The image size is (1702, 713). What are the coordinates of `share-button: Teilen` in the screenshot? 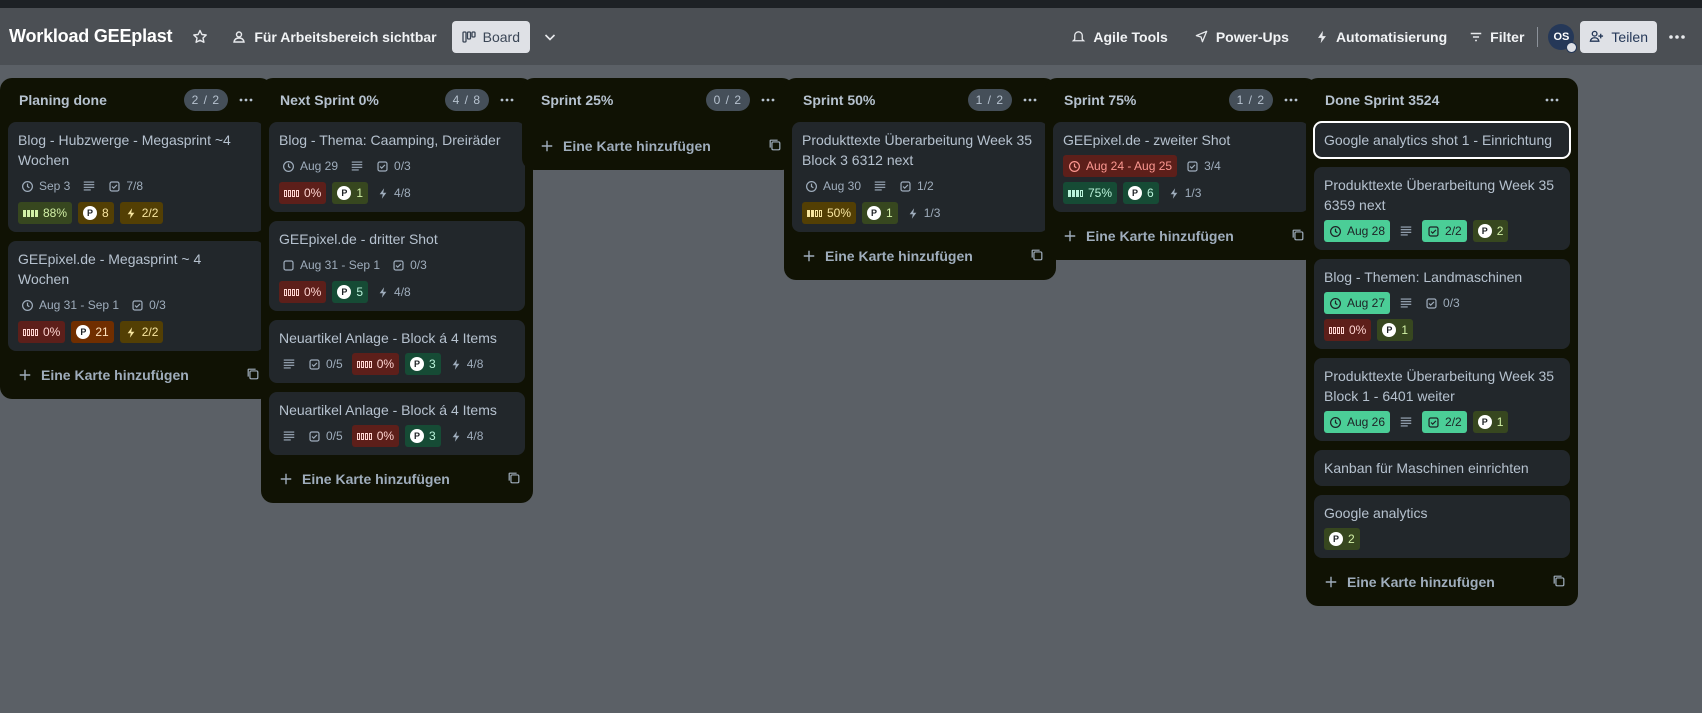 It's located at (1618, 36).